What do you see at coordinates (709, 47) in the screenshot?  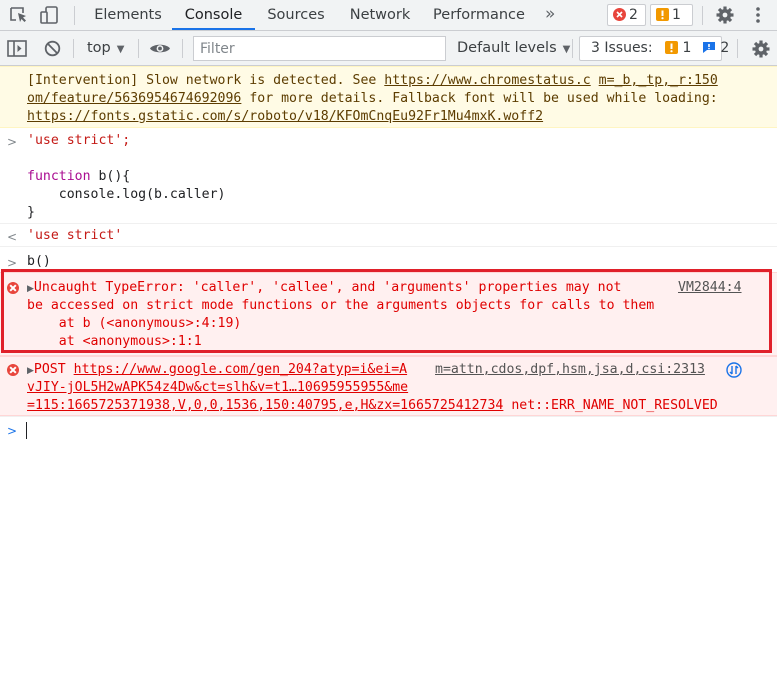 I see `info-message-icon` at bounding box center [709, 47].